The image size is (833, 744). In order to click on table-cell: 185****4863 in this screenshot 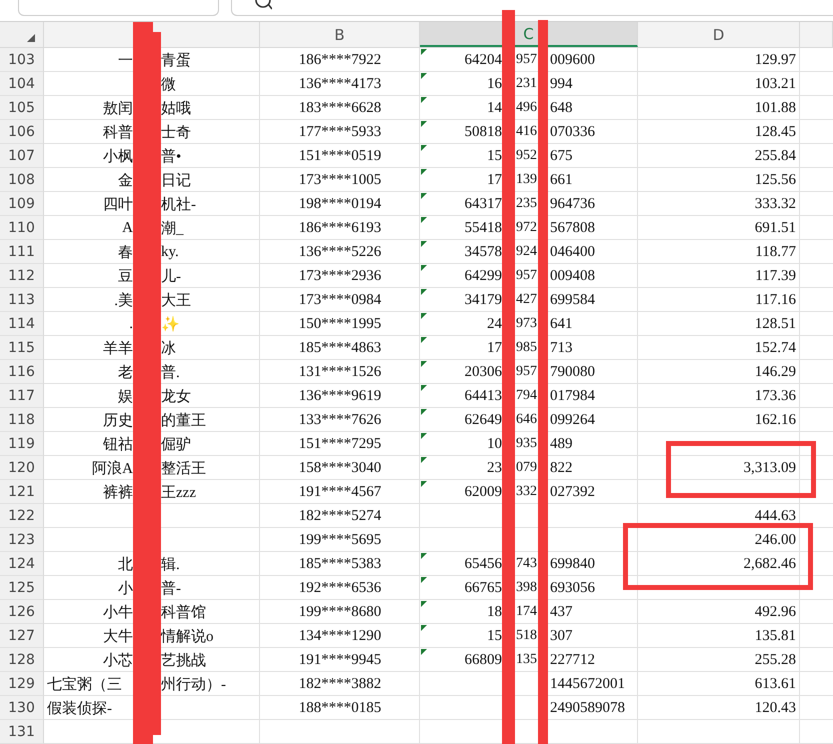, I will do `click(340, 348)`.